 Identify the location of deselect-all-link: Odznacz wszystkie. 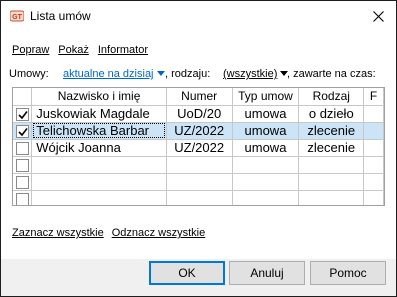
(159, 233).